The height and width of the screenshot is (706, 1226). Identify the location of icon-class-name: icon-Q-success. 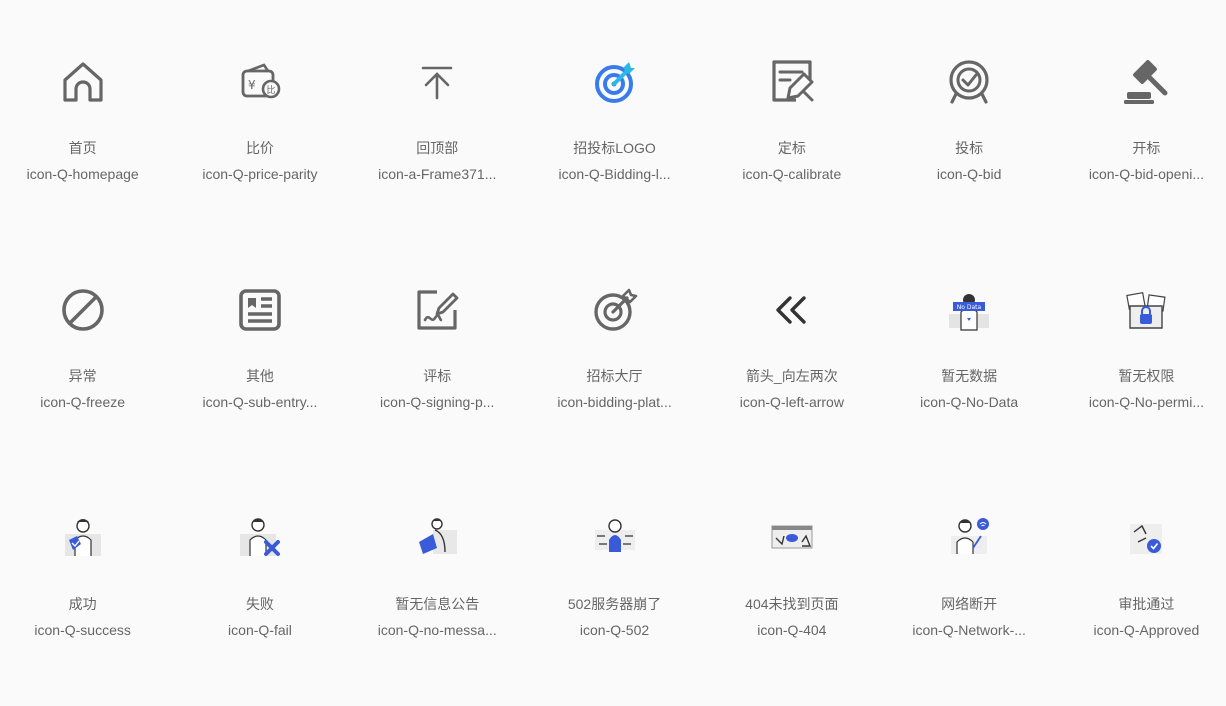
(82, 630).